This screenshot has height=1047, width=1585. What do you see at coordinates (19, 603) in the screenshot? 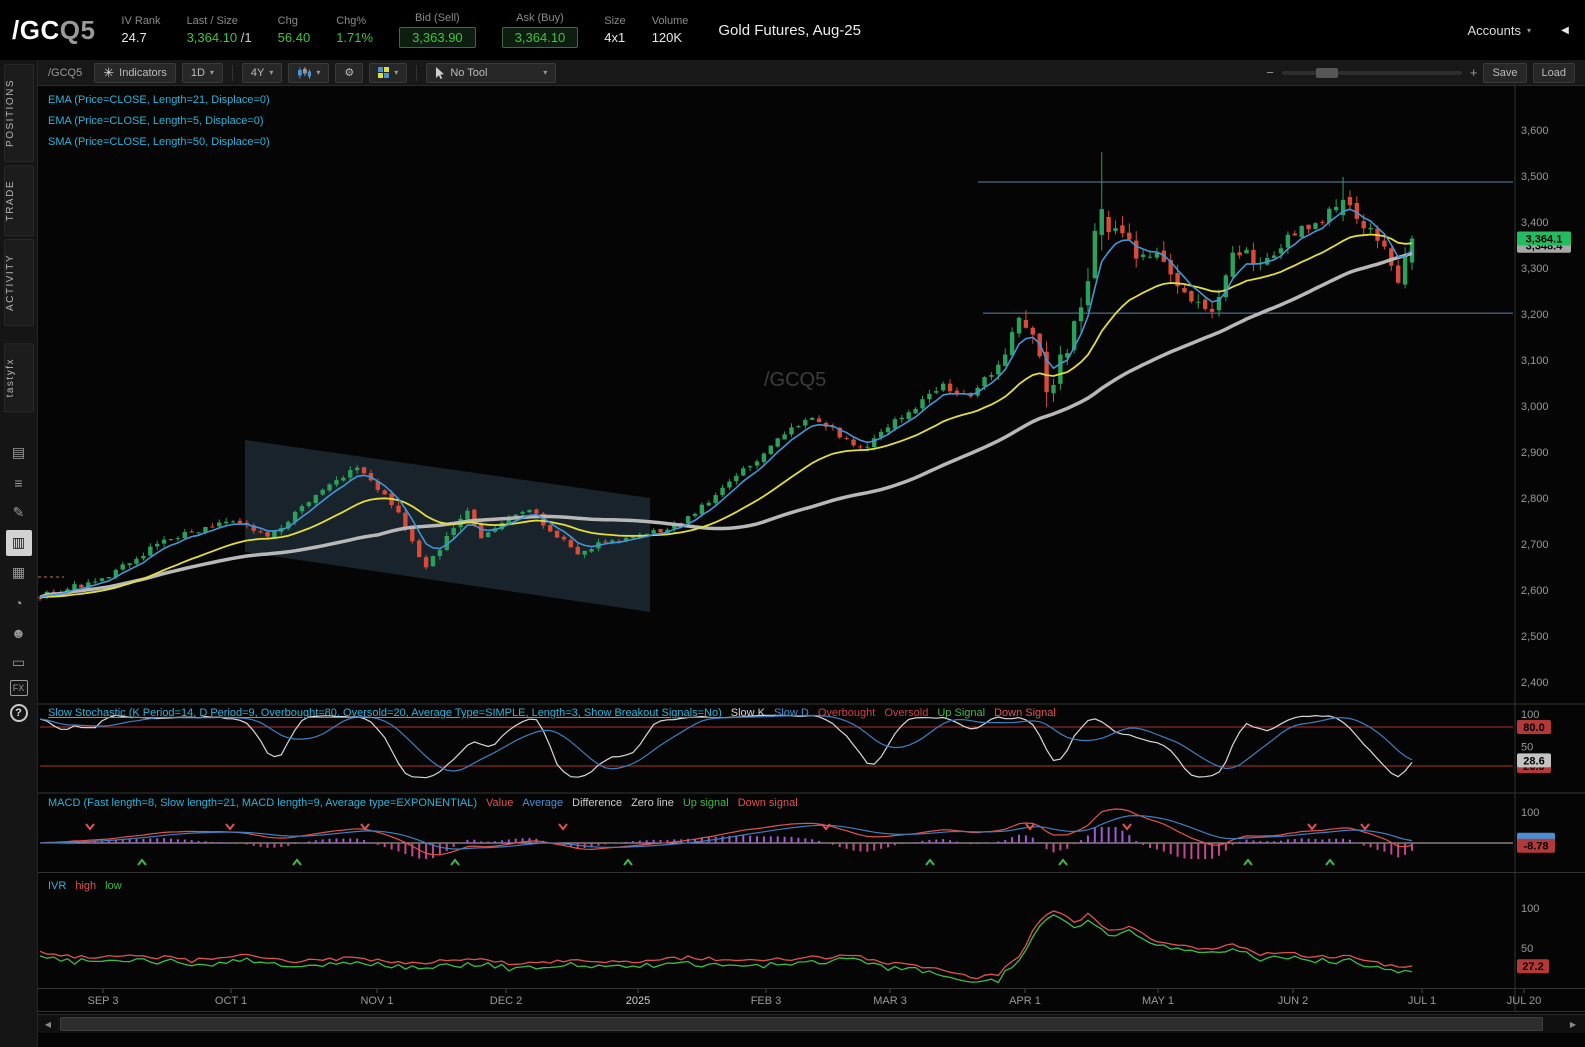
I see `clock-icon: ◔` at bounding box center [19, 603].